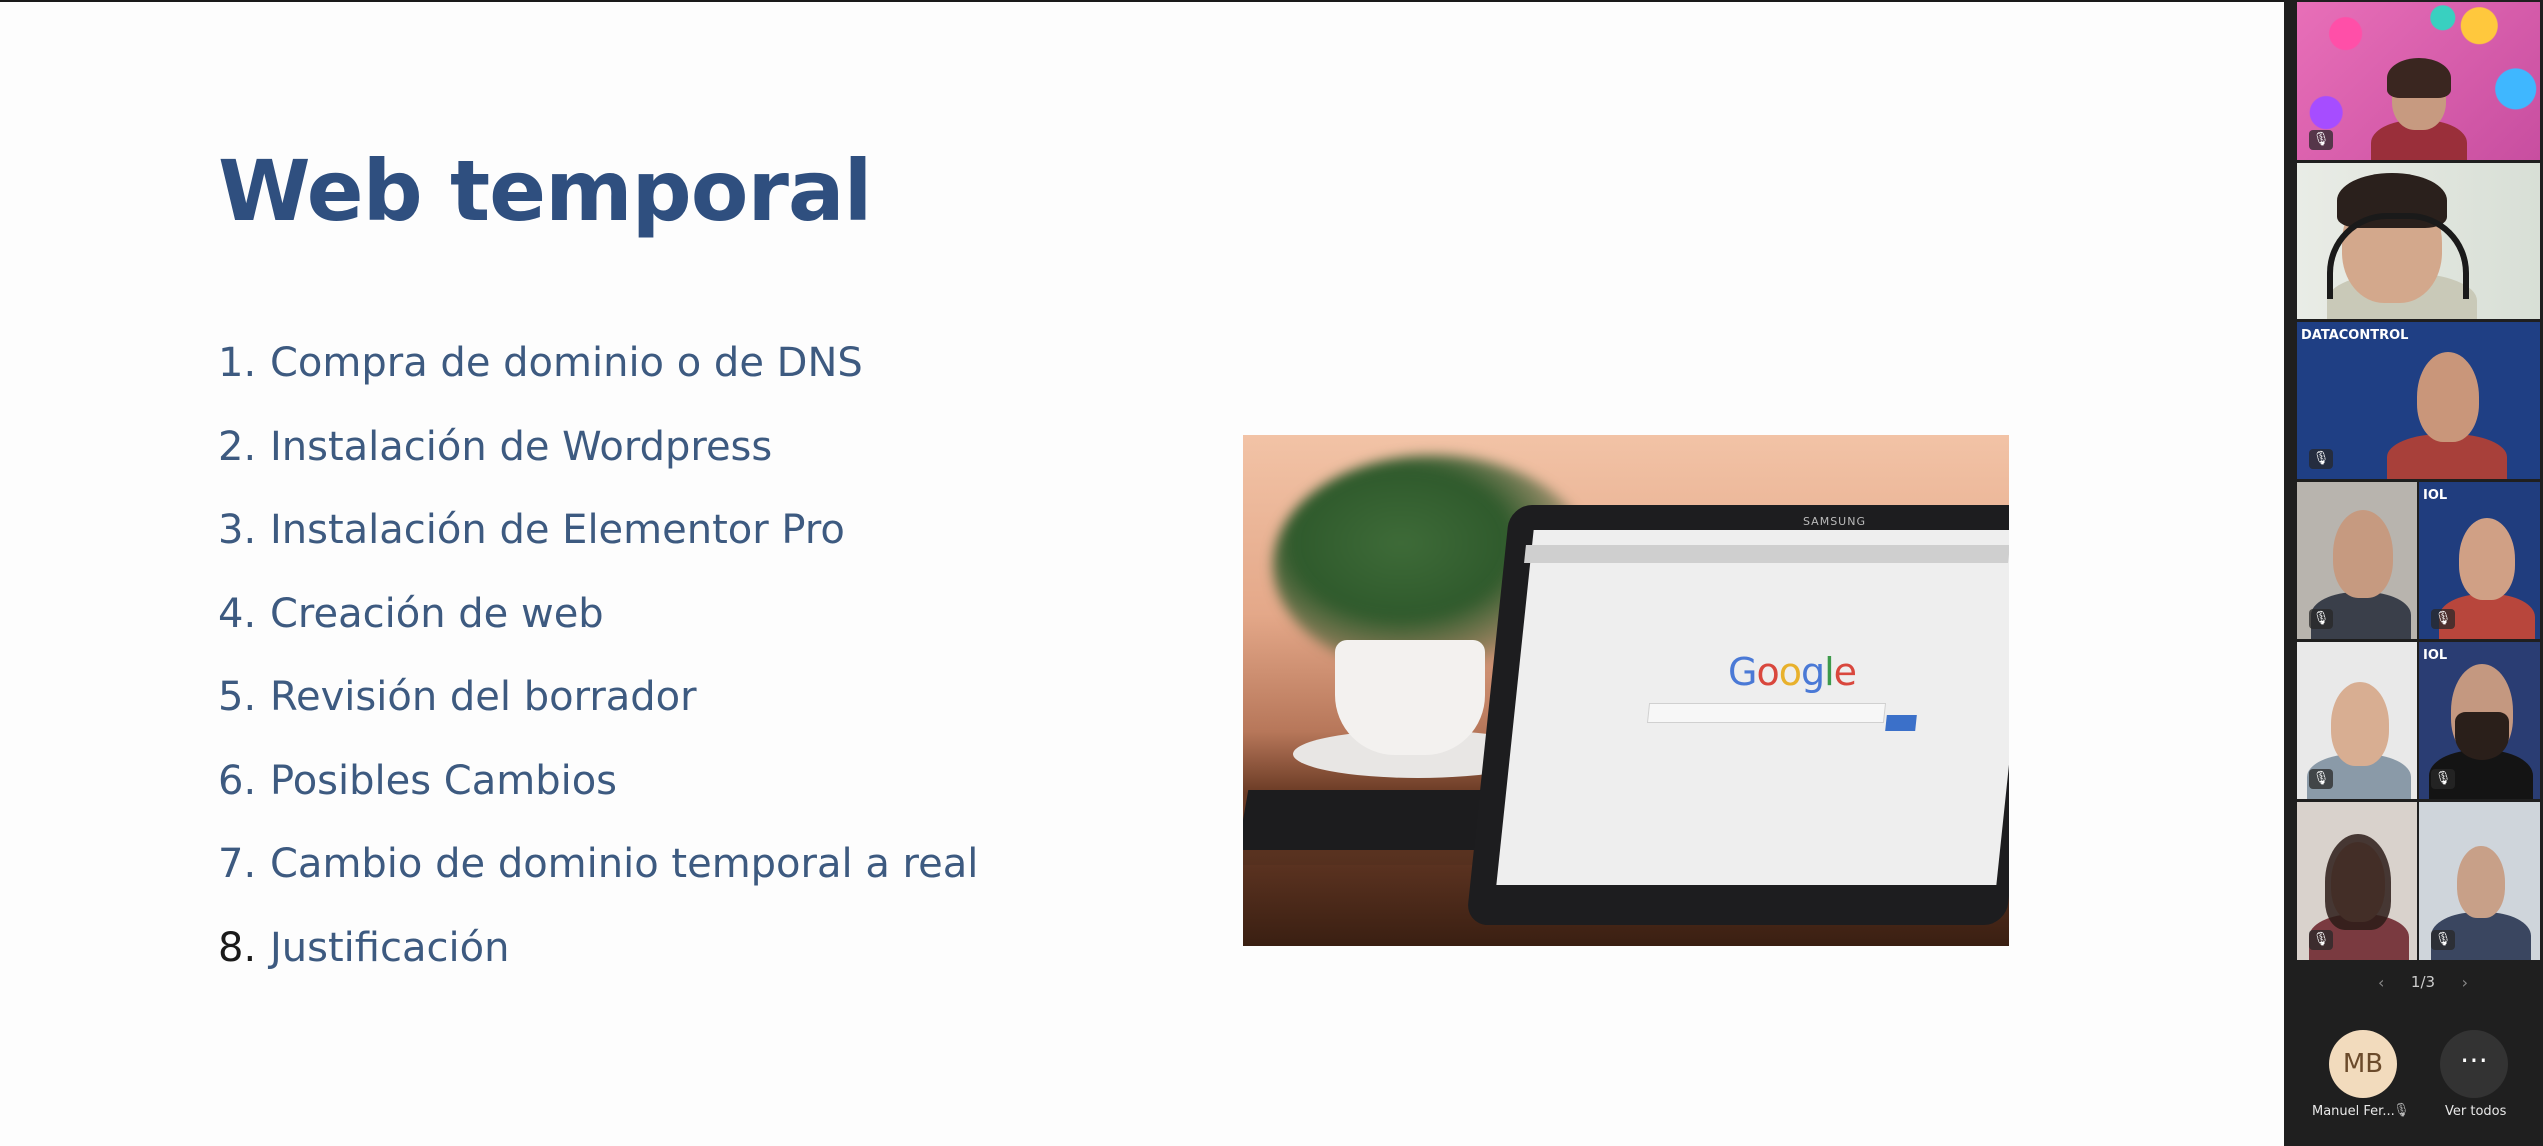  I want to click on list-item-text: Justificación, so click(390, 947).